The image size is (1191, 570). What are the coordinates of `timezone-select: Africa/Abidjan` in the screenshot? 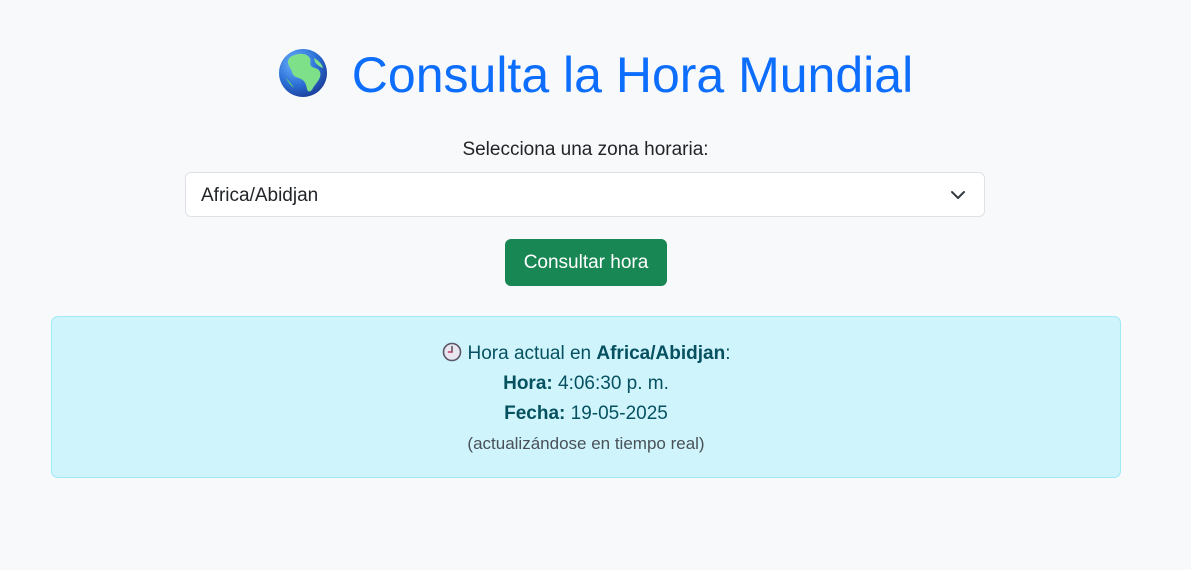 It's located at (585, 194).